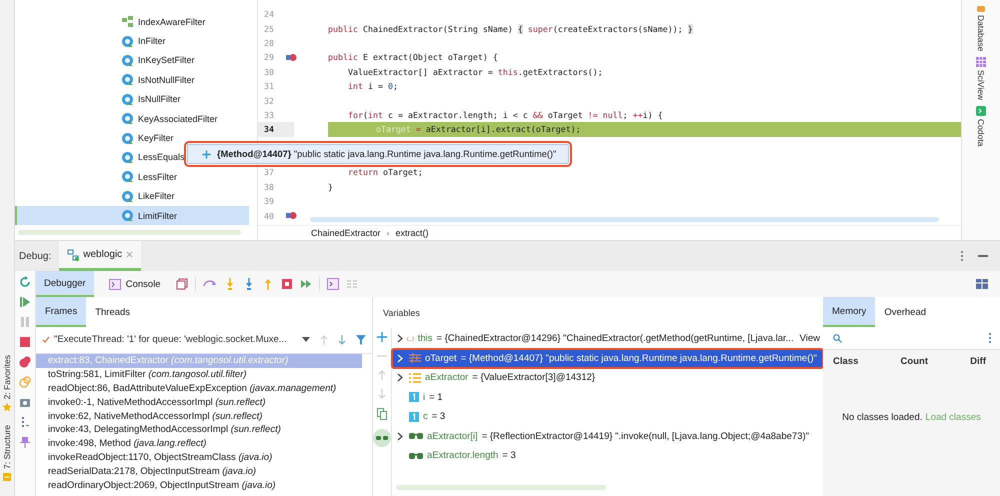 Image resolution: width=1000 pixels, height=496 pixels. What do you see at coordinates (25, 322) in the screenshot?
I see `pause-icon` at bounding box center [25, 322].